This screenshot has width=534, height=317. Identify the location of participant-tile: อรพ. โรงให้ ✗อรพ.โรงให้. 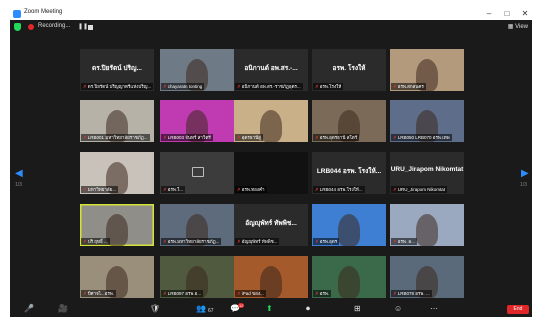
(349, 70).